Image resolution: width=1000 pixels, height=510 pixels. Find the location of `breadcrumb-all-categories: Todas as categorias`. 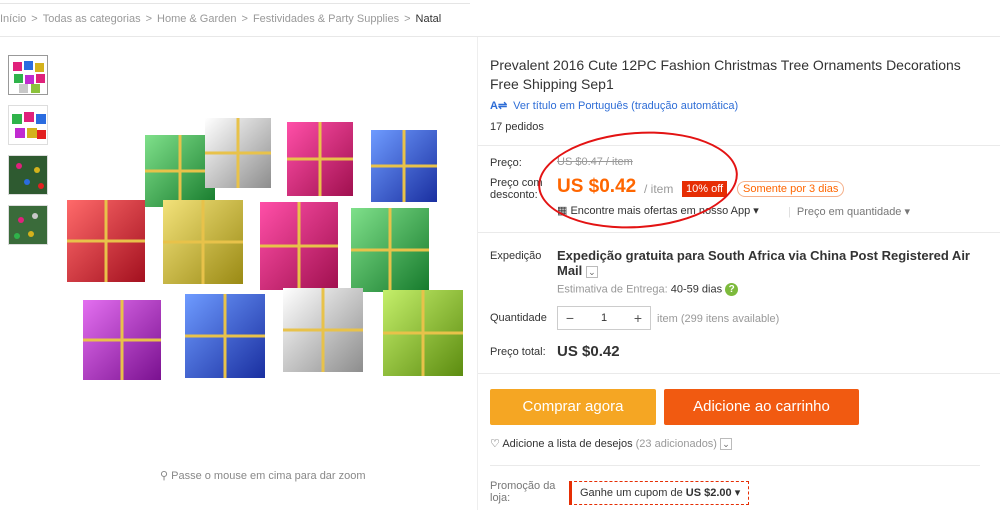

breadcrumb-all-categories: Todas as categorias is located at coordinates (92, 19).